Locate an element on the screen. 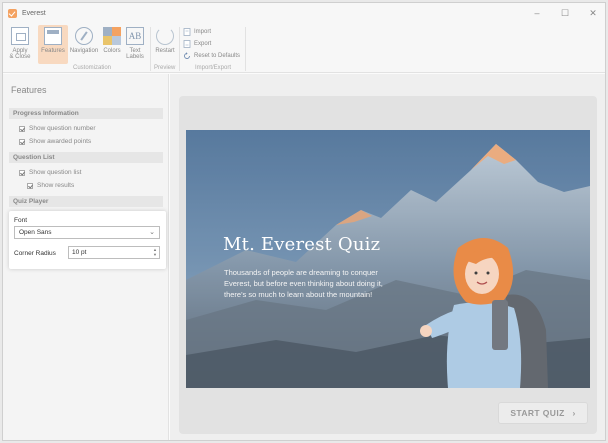  colors-label: Colors is located at coordinates (112, 51).